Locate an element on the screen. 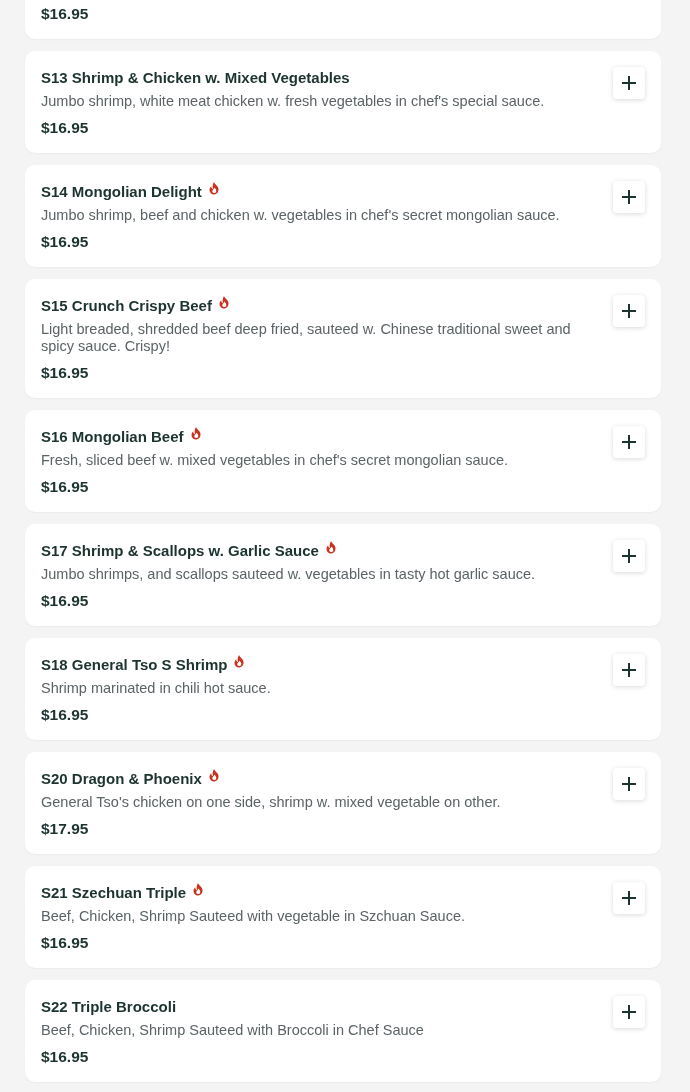  item-name: S18 General Tso S Shrimp is located at coordinates (134, 664).